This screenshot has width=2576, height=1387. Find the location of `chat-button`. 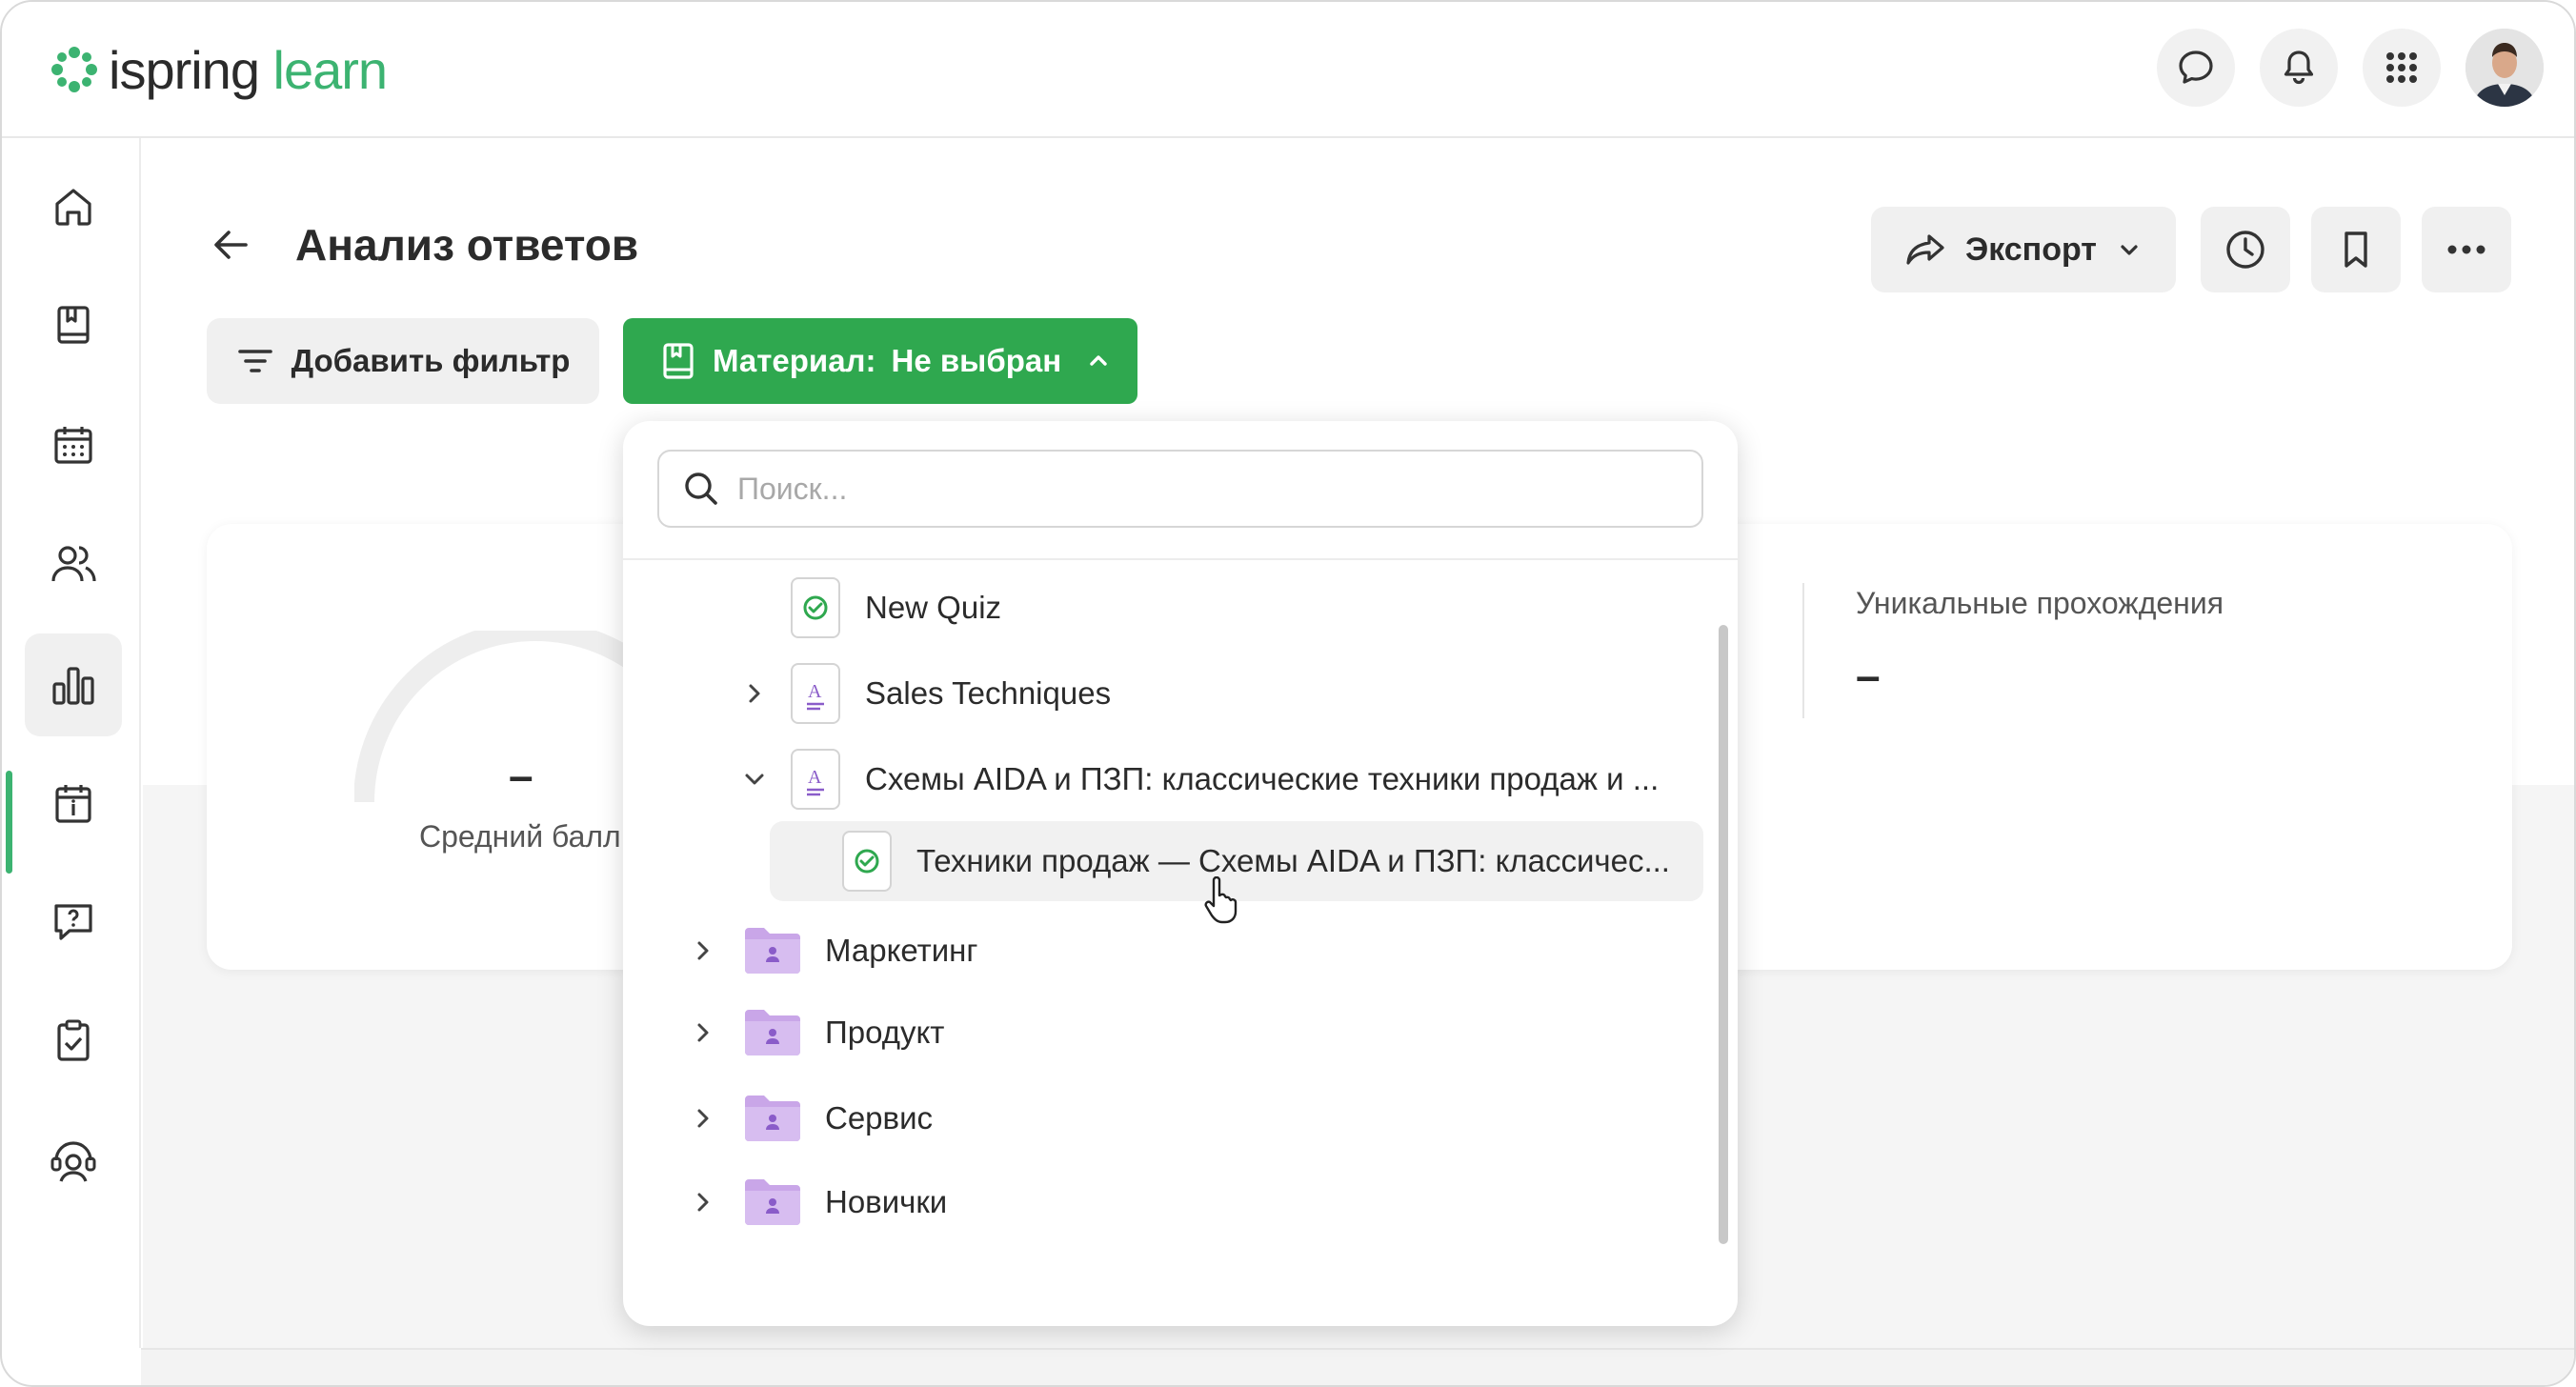

chat-button is located at coordinates (2196, 68).